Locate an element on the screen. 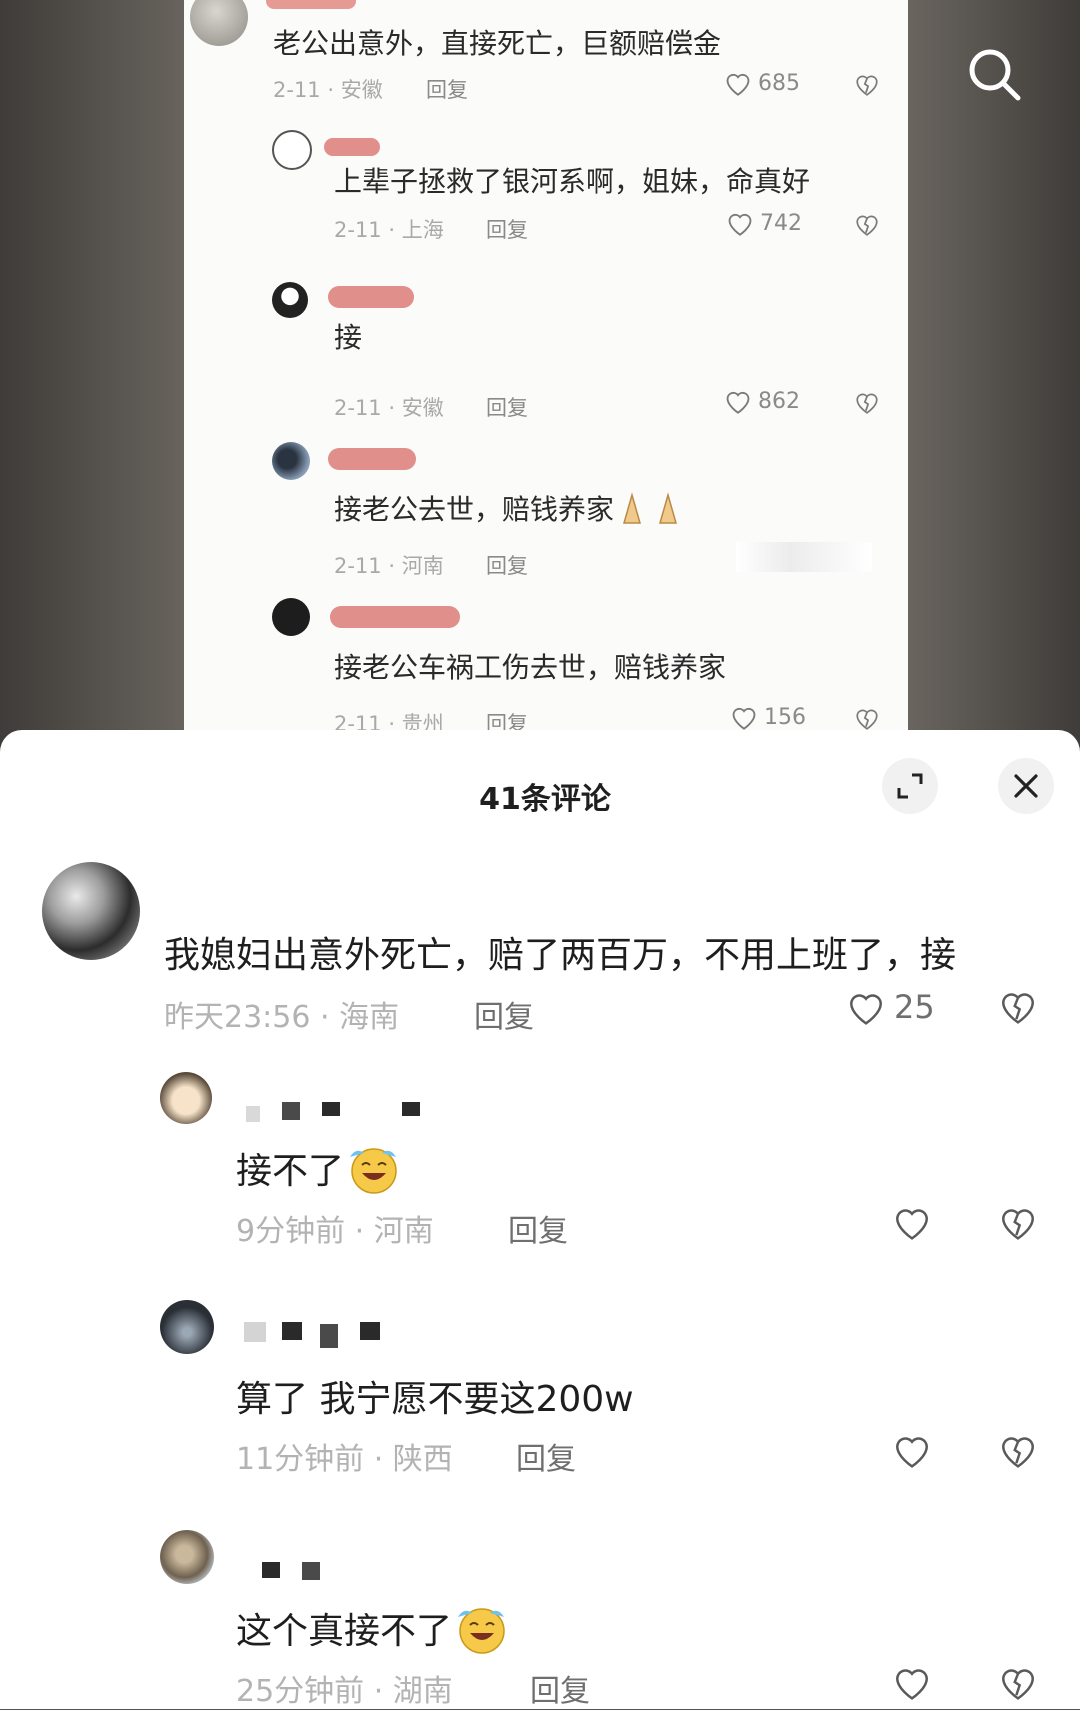 The image size is (1080, 1710). like-count: 685 is located at coordinates (779, 83).